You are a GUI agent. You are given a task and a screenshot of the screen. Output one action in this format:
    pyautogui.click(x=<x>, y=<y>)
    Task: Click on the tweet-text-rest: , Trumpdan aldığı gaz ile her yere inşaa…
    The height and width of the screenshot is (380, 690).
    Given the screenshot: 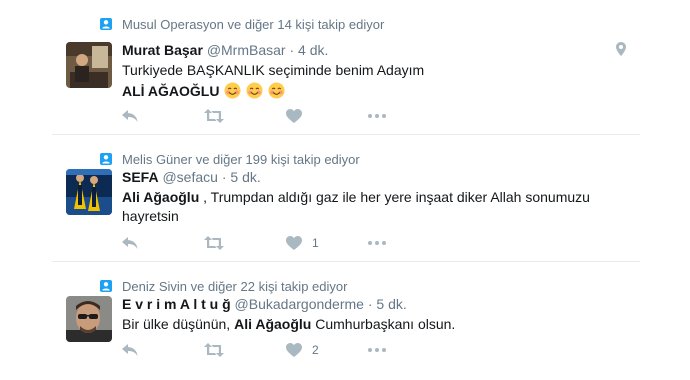 What is the action you would take?
    pyautogui.click(x=394, y=197)
    